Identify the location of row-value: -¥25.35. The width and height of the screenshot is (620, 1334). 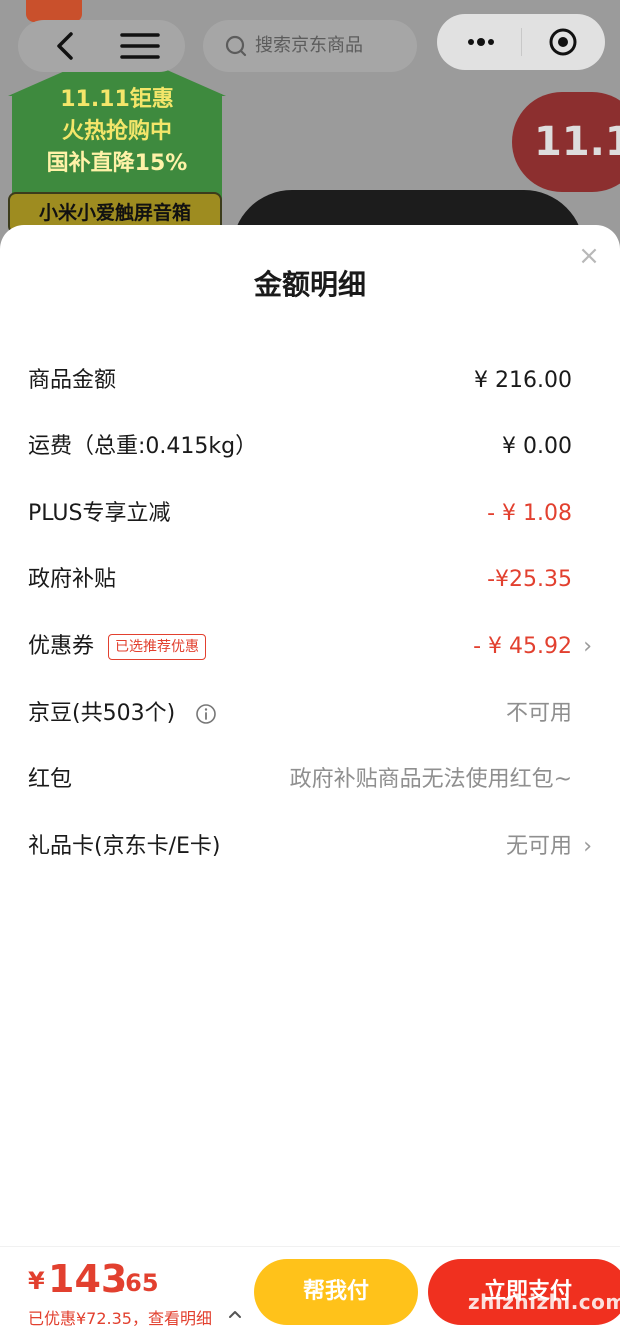
(529, 579).